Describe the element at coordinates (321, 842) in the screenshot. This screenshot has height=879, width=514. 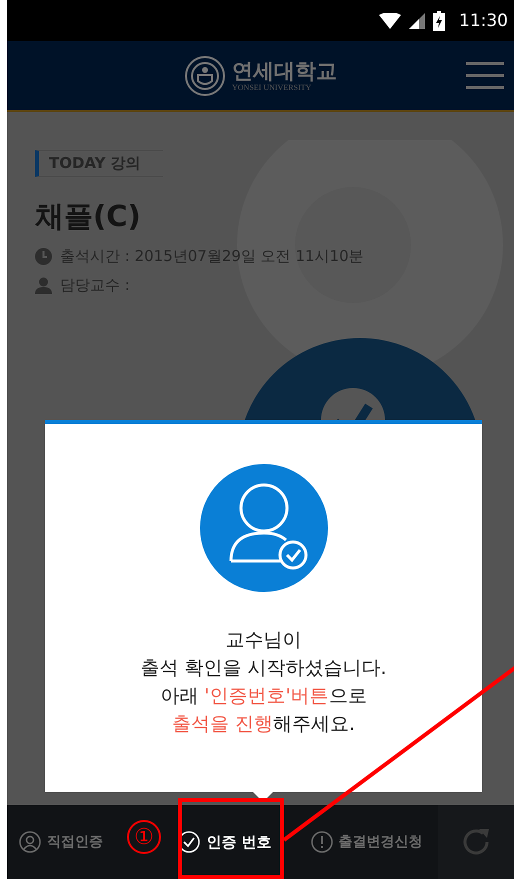
I see `alert-icon` at that location.